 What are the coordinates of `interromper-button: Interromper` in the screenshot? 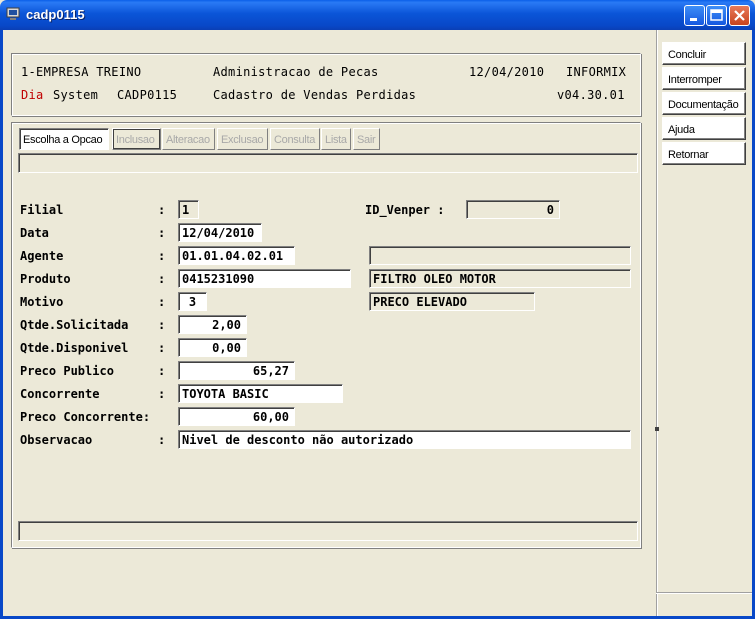 It's located at (704, 78).